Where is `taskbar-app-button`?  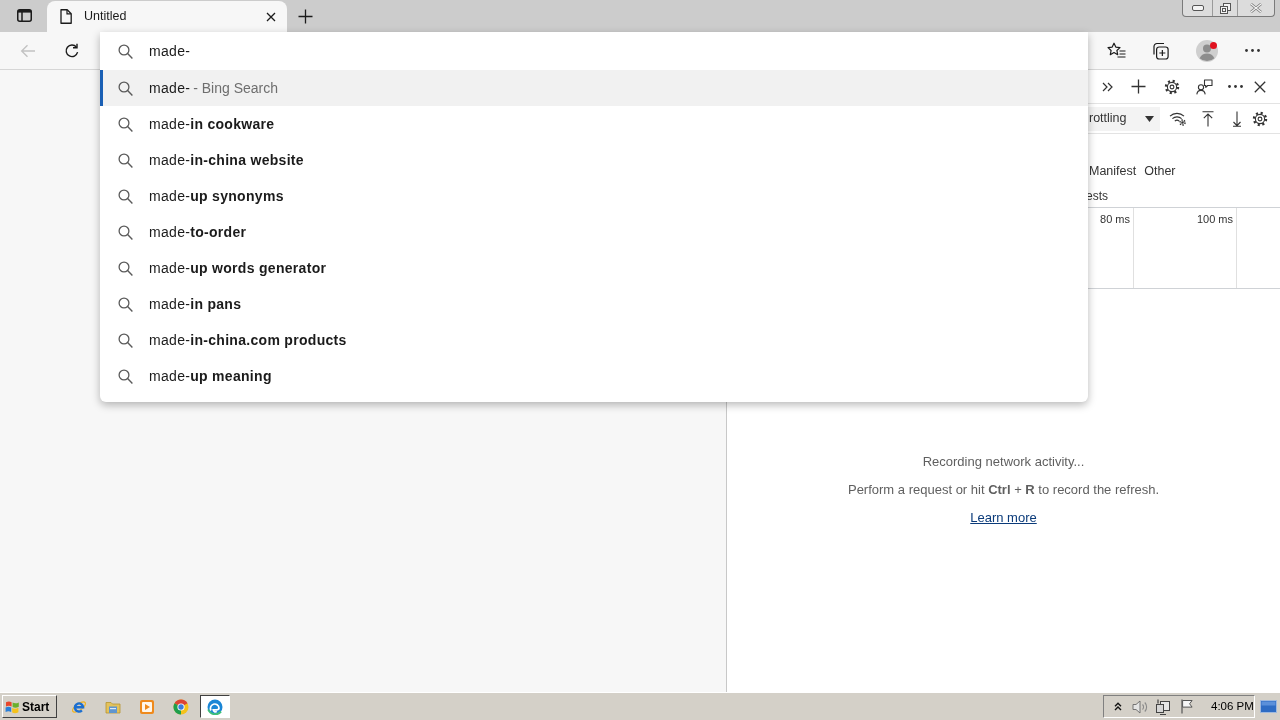
taskbar-app-button is located at coordinates (215, 706).